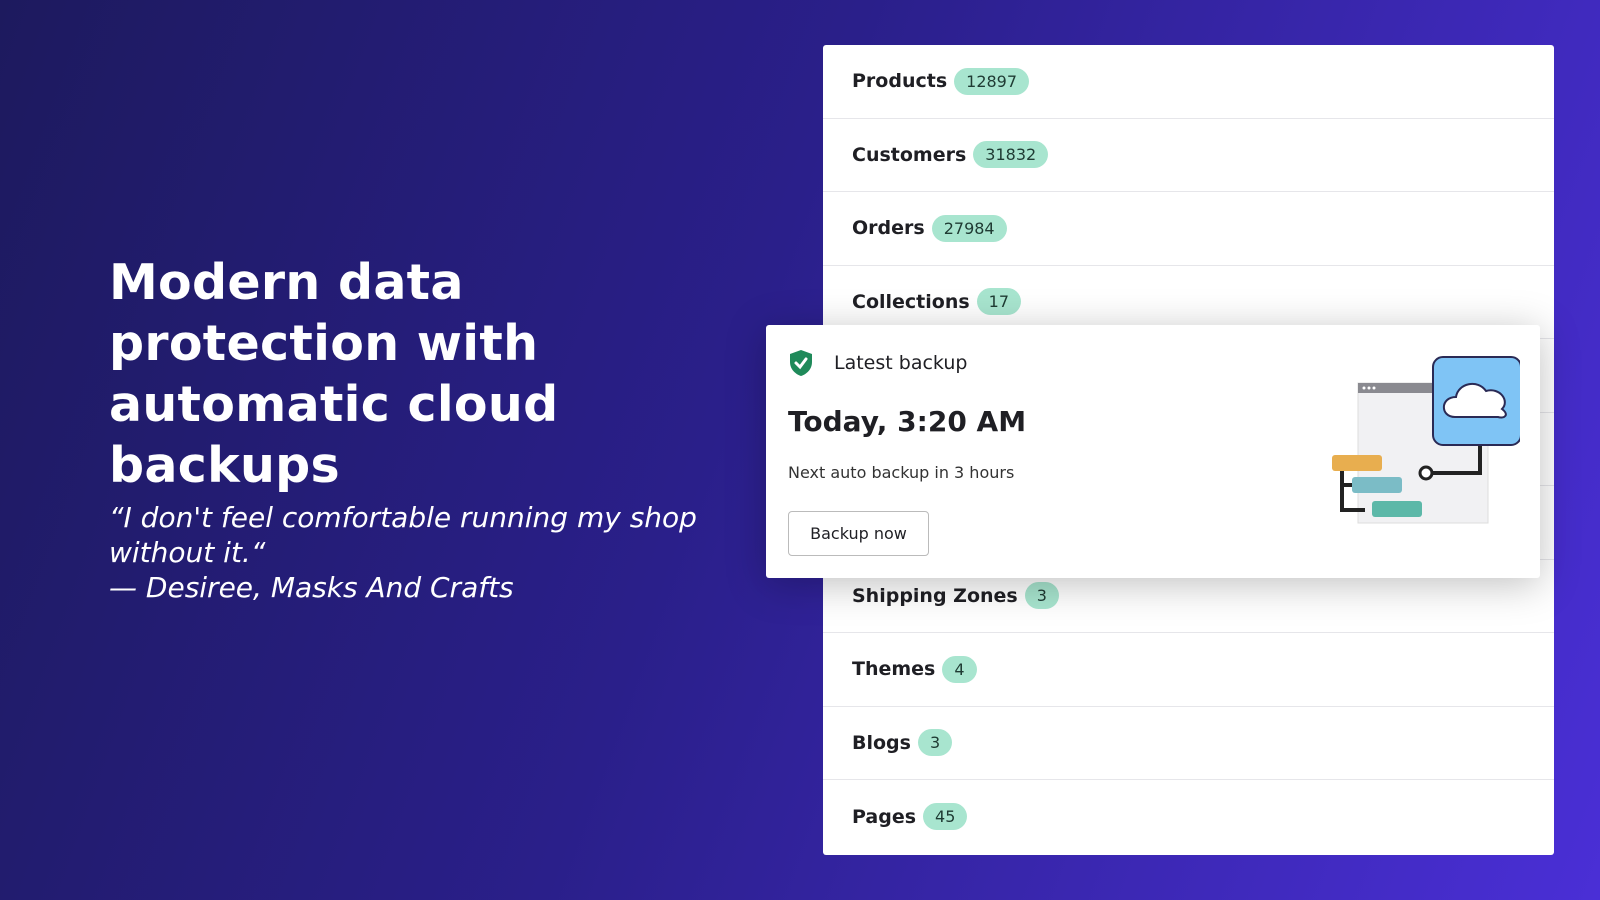  What do you see at coordinates (894, 669) in the screenshot?
I see `item-label: Themes` at bounding box center [894, 669].